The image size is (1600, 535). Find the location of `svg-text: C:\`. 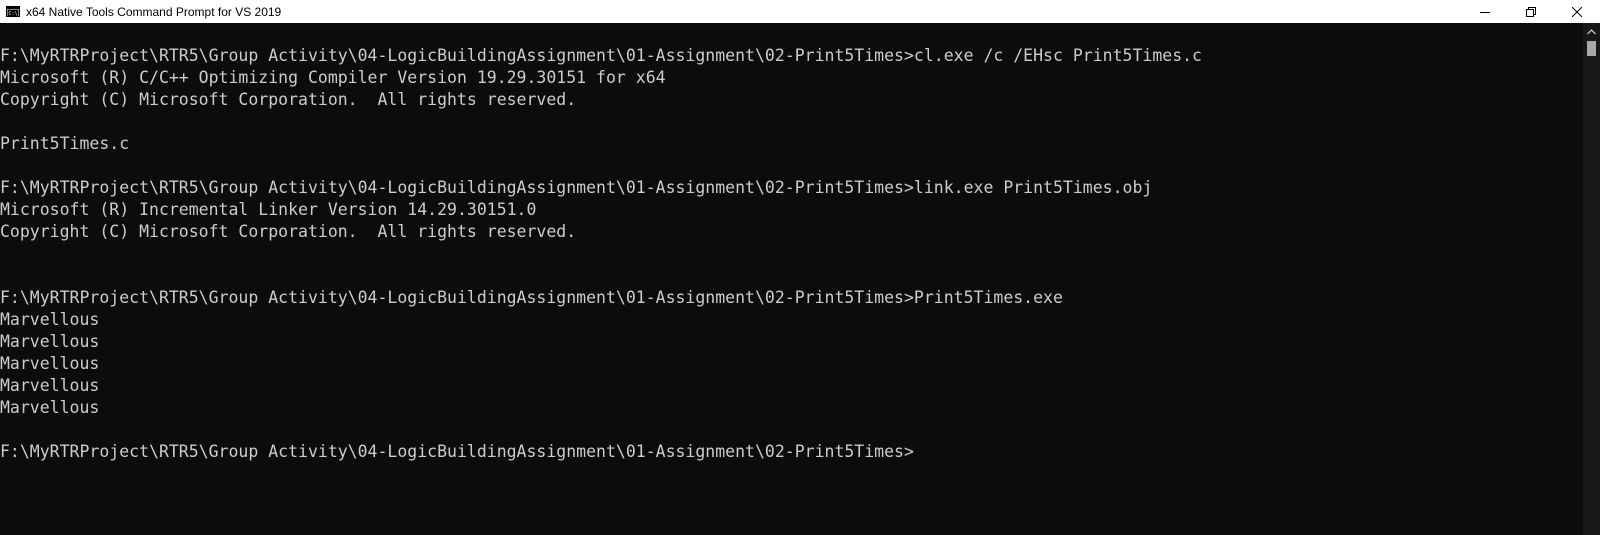

svg-text: C:\ is located at coordinates (13, 14).